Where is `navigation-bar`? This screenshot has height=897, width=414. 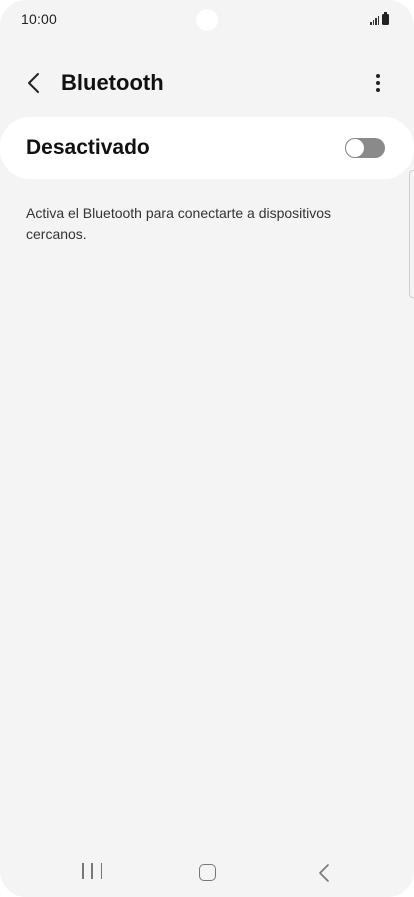 navigation-bar is located at coordinates (207, 872).